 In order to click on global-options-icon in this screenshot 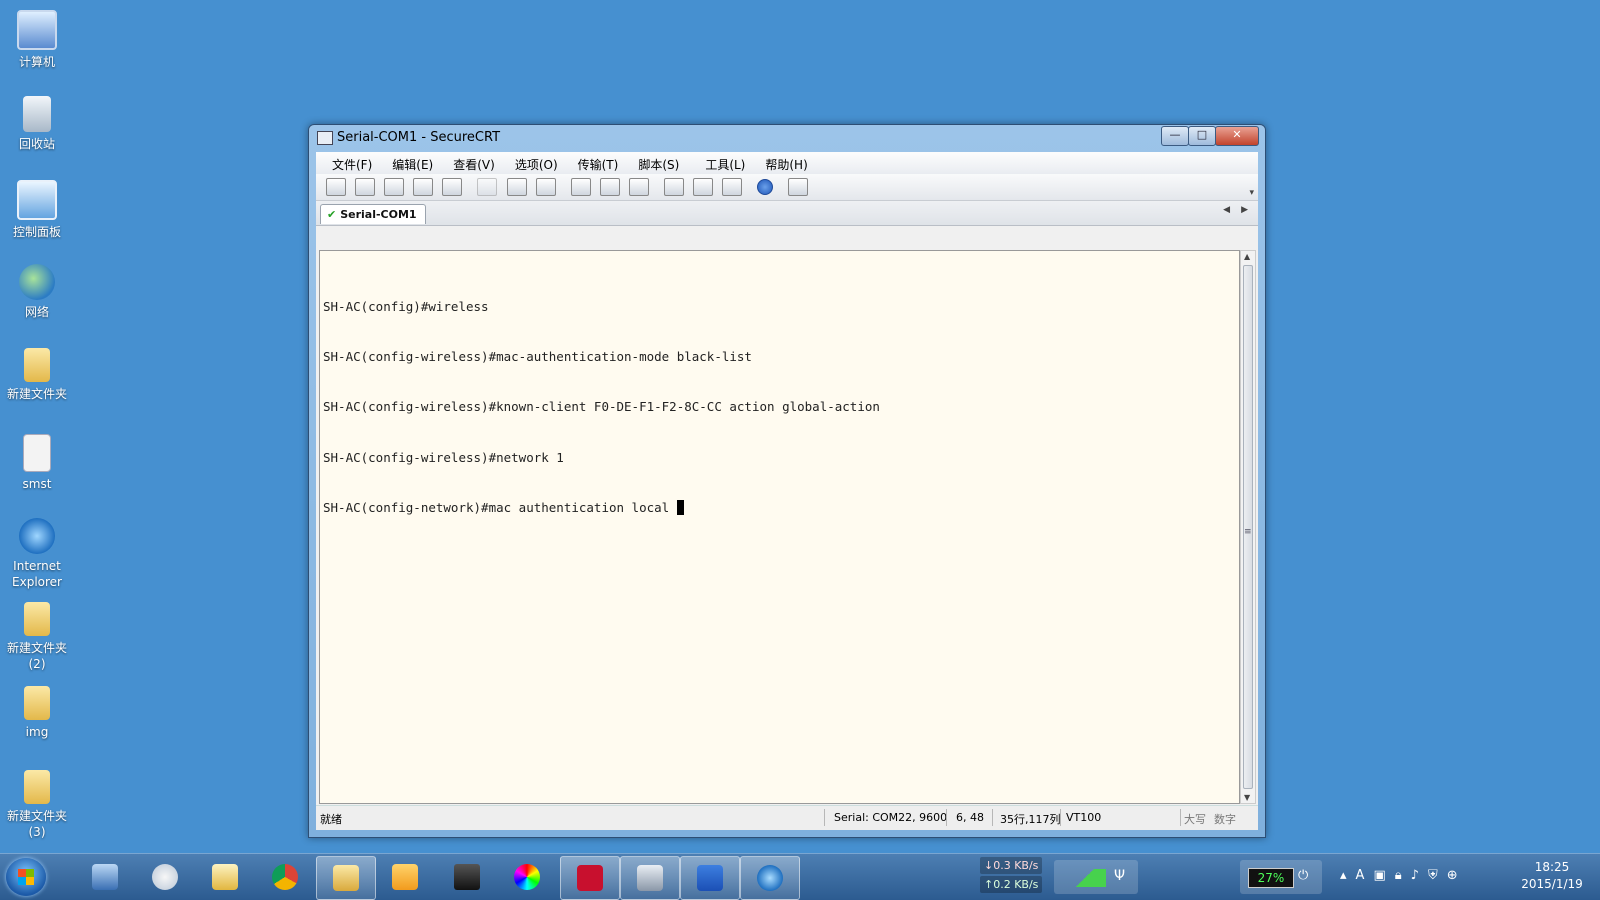, I will do `click(703, 187)`.